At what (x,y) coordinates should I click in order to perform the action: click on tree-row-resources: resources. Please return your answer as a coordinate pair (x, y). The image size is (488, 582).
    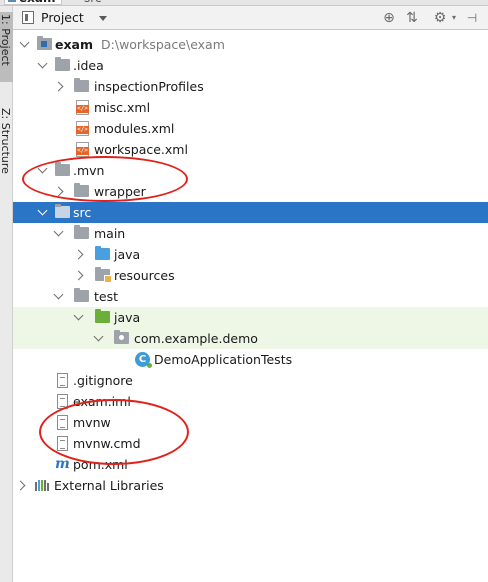
    Looking at the image, I should click on (250, 275).